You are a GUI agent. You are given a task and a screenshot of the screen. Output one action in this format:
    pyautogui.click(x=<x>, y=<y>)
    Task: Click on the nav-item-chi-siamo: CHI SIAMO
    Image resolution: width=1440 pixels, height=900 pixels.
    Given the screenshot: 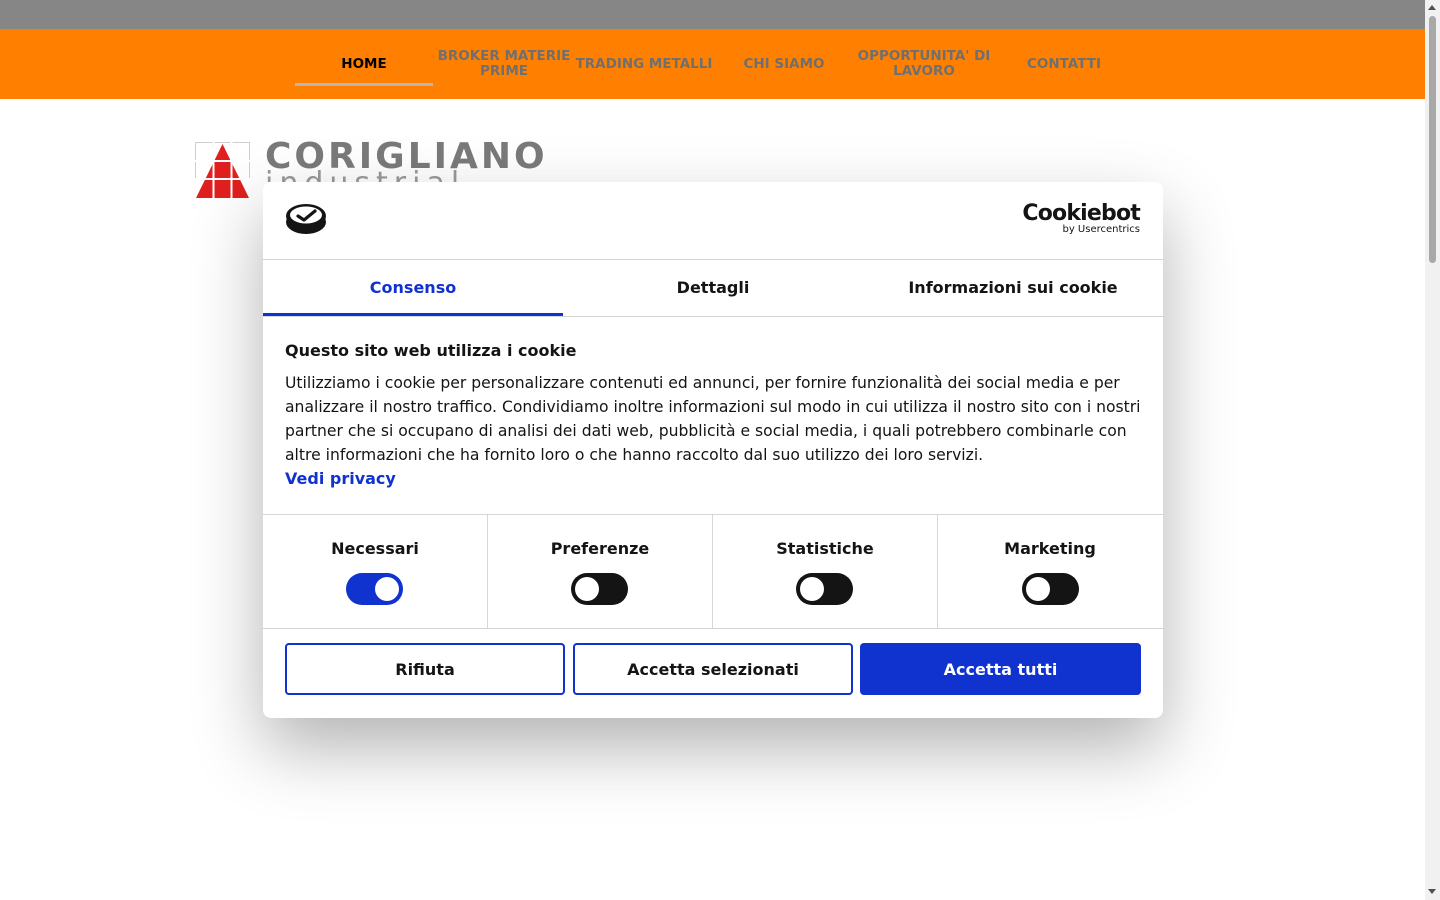 What is the action you would take?
    pyautogui.click(x=784, y=64)
    